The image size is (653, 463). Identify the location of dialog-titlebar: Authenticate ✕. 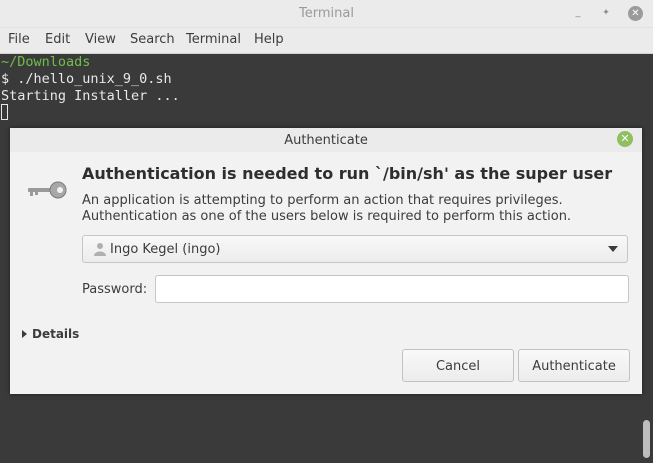
(326, 140).